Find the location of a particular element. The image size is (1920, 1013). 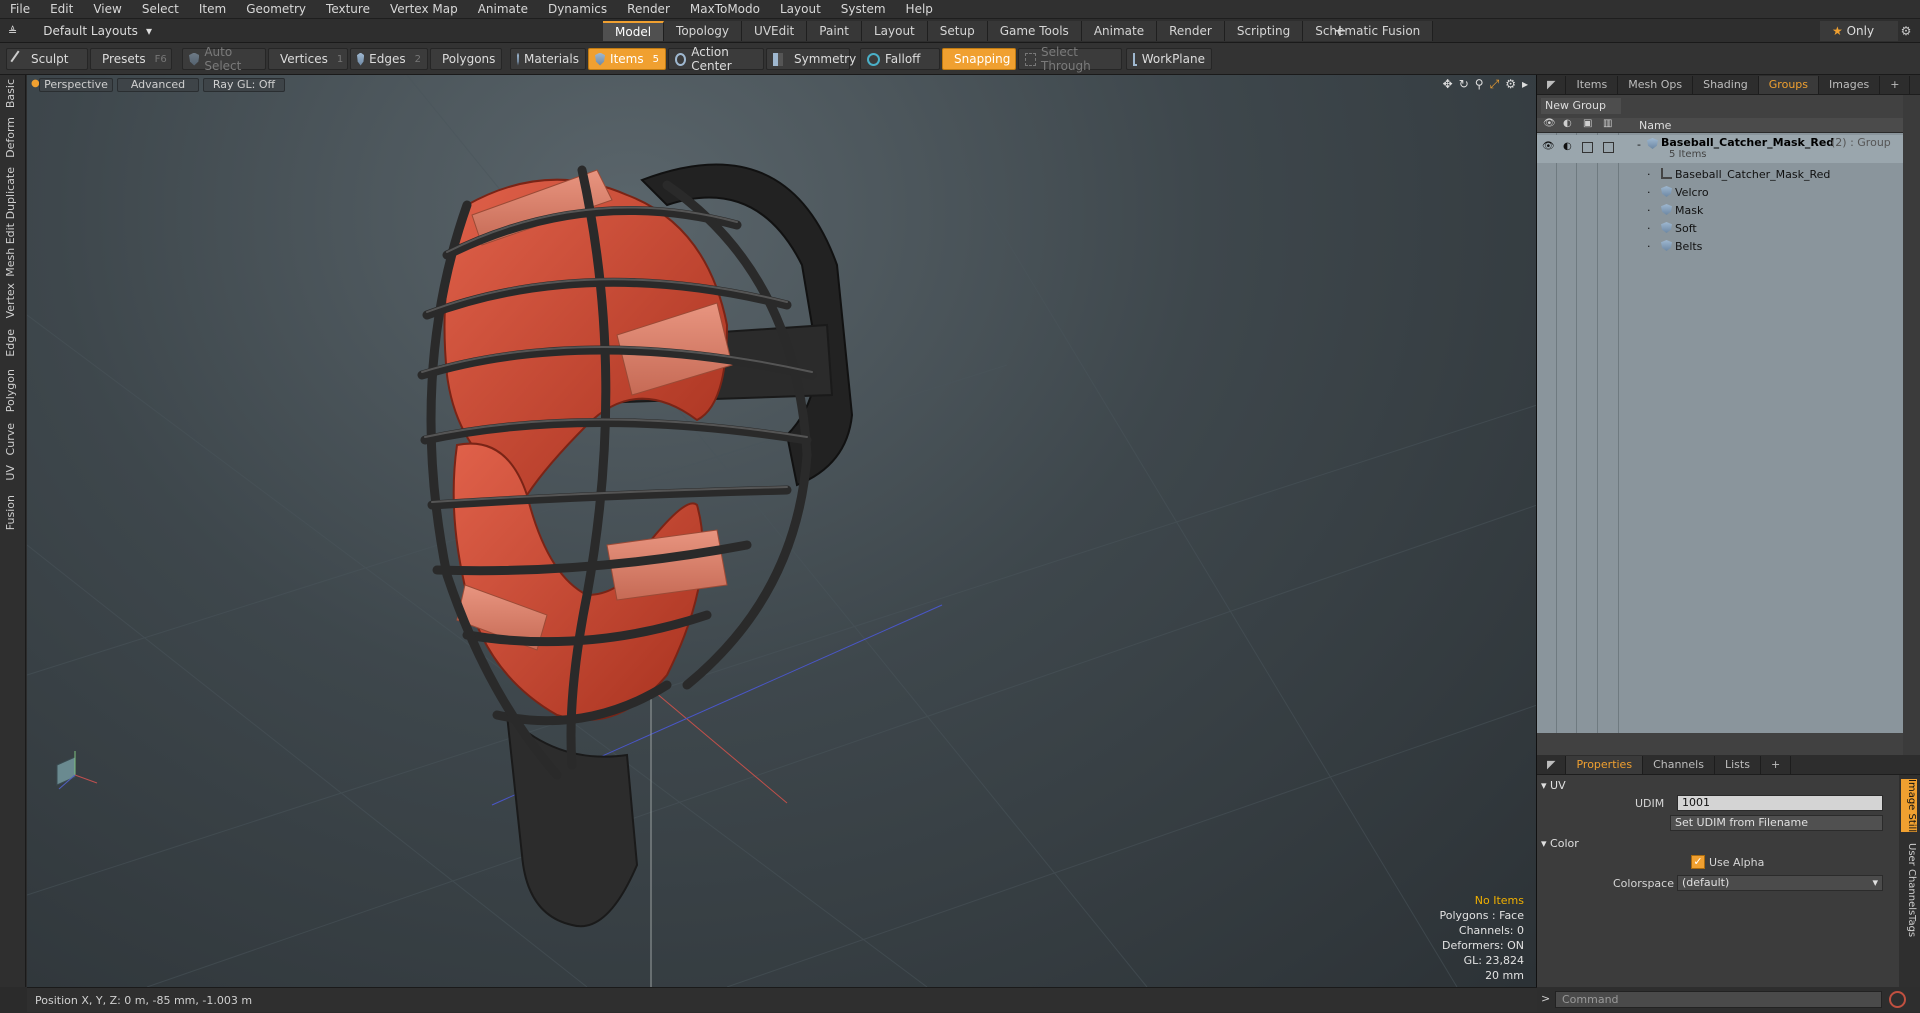

side-tab-image-still: Image Still is located at coordinates (1909, 806).